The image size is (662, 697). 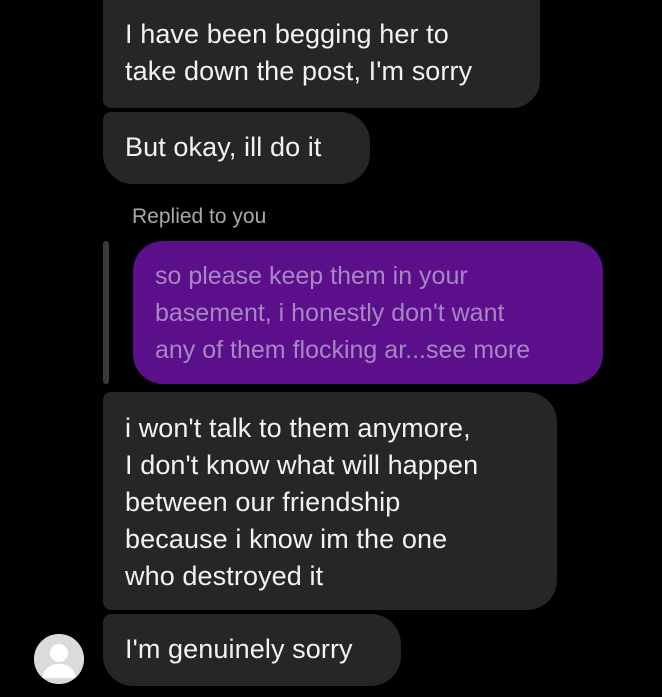 What do you see at coordinates (311, 276) in the screenshot?
I see `quoted-text-line: so please keep them in your` at bounding box center [311, 276].